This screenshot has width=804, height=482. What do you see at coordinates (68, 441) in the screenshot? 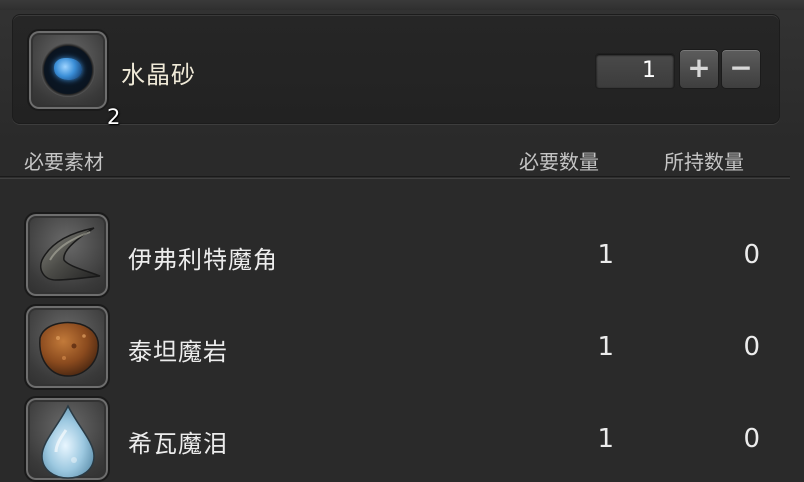
I see `teardrop-gem-icon` at bounding box center [68, 441].